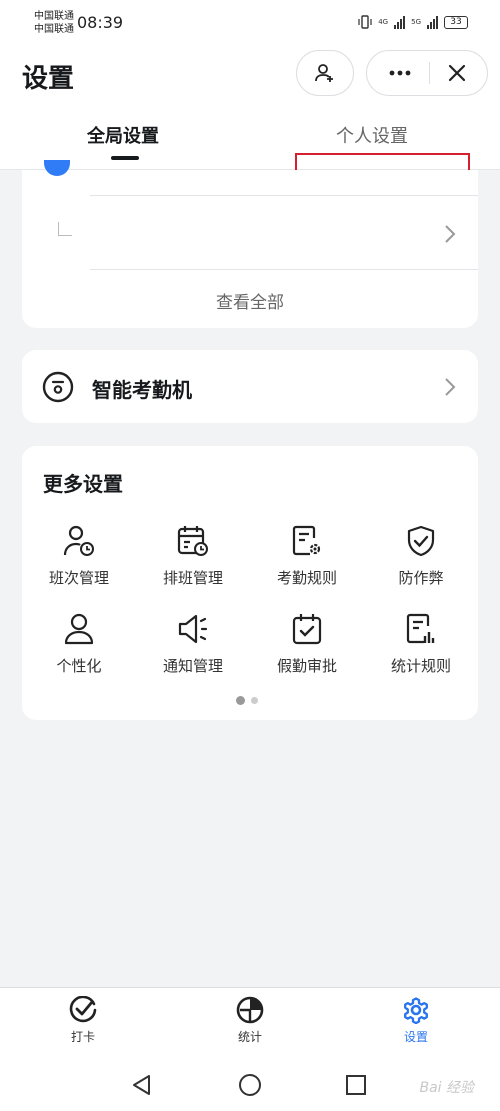  I want to click on page-dot-active, so click(240, 700).